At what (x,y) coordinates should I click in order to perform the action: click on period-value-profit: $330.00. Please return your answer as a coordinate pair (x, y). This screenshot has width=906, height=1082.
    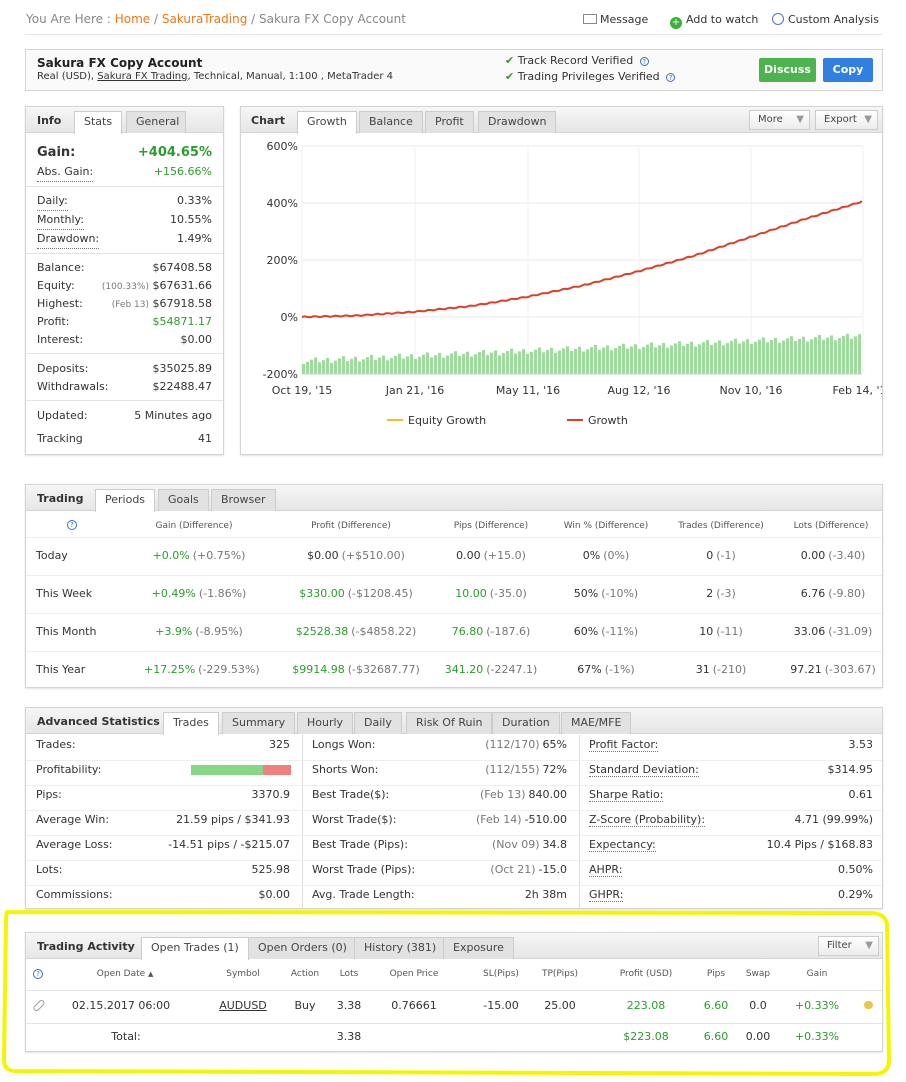
    Looking at the image, I should click on (322, 593).